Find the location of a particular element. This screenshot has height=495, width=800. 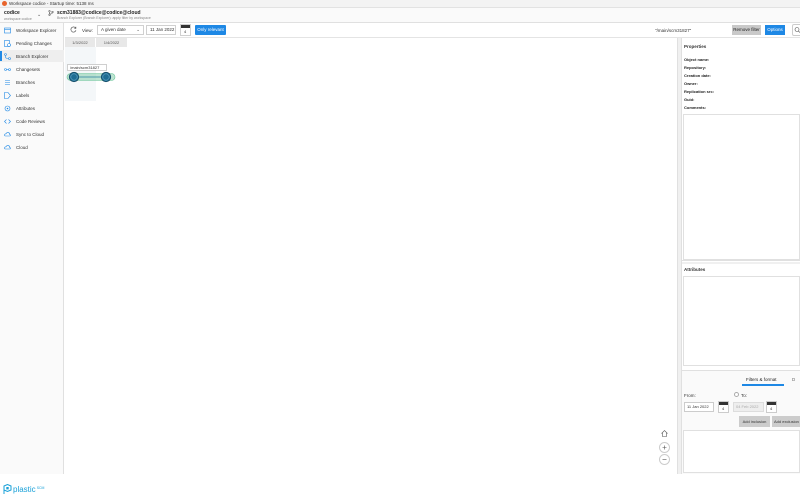

tab-display: D is located at coordinates (793, 379).